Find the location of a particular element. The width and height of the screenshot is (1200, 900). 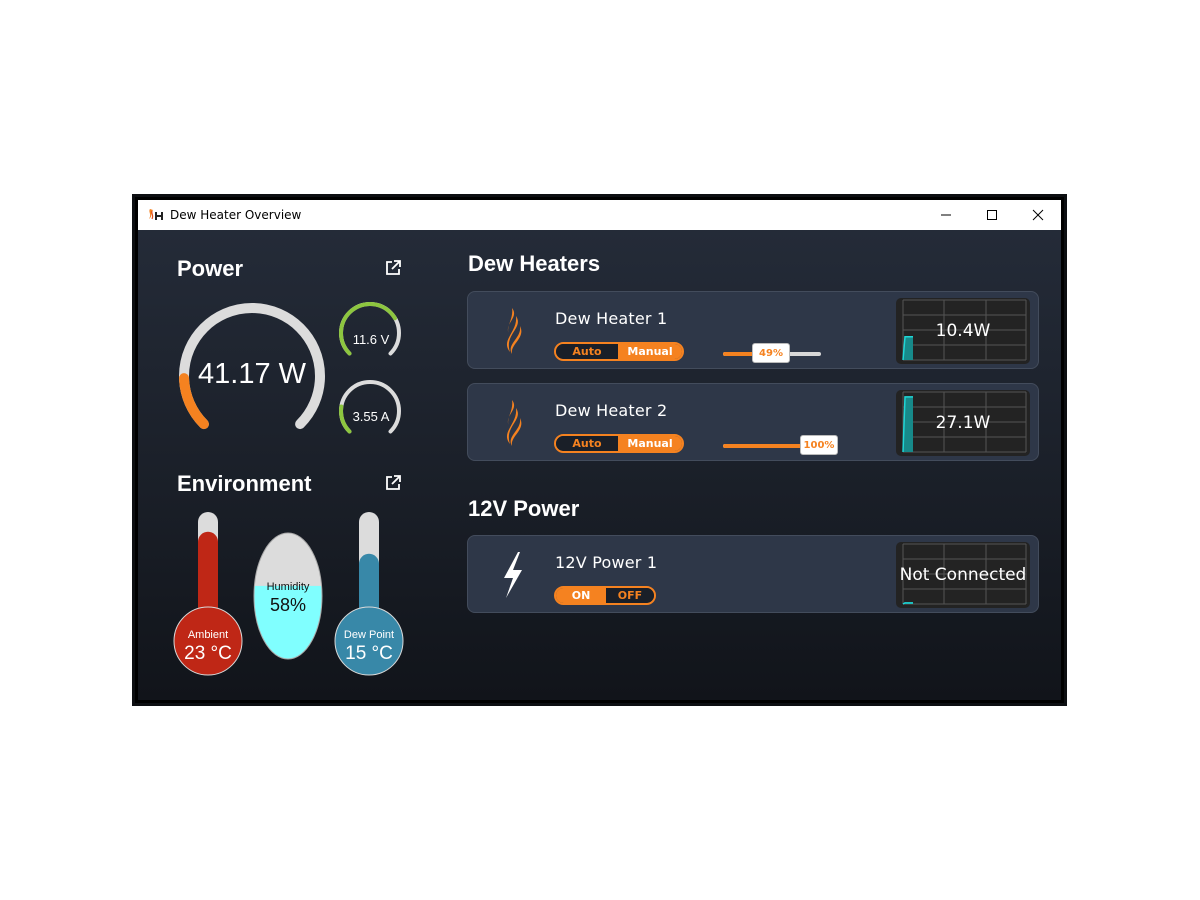

ambient-value: 23 °C is located at coordinates (208, 653).